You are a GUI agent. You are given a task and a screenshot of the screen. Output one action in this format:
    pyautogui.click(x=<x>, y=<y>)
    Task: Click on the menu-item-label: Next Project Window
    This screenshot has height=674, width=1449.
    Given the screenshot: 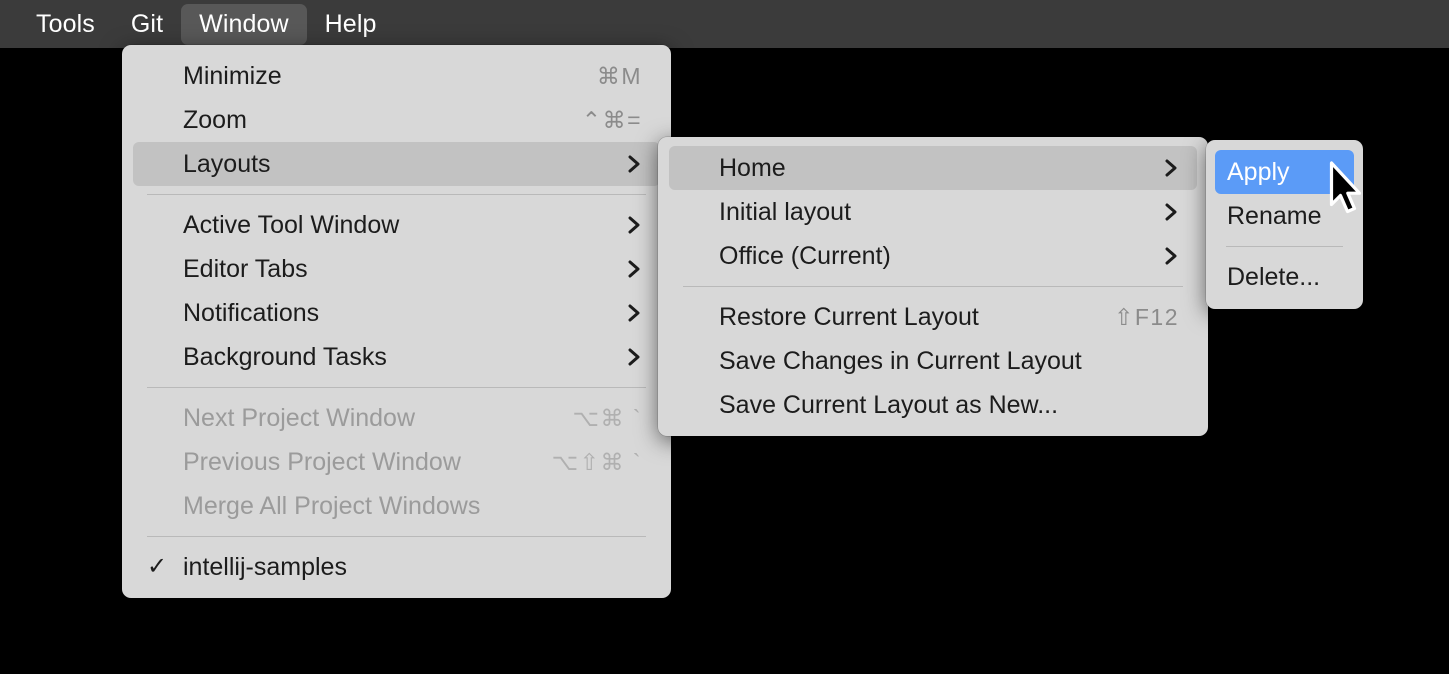 What is the action you would take?
    pyautogui.click(x=299, y=417)
    